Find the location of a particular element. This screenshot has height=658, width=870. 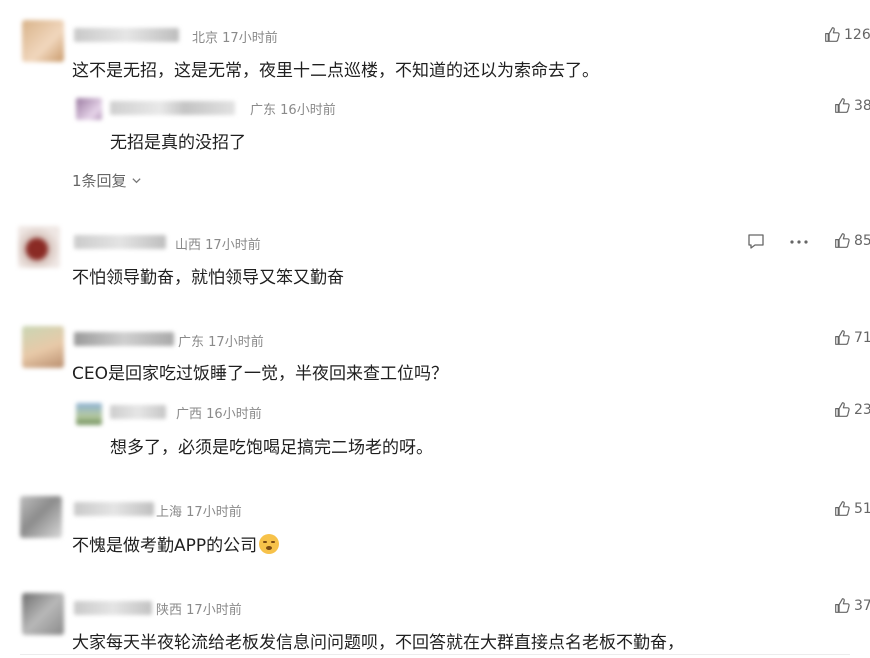

more-icon is located at coordinates (799, 242).